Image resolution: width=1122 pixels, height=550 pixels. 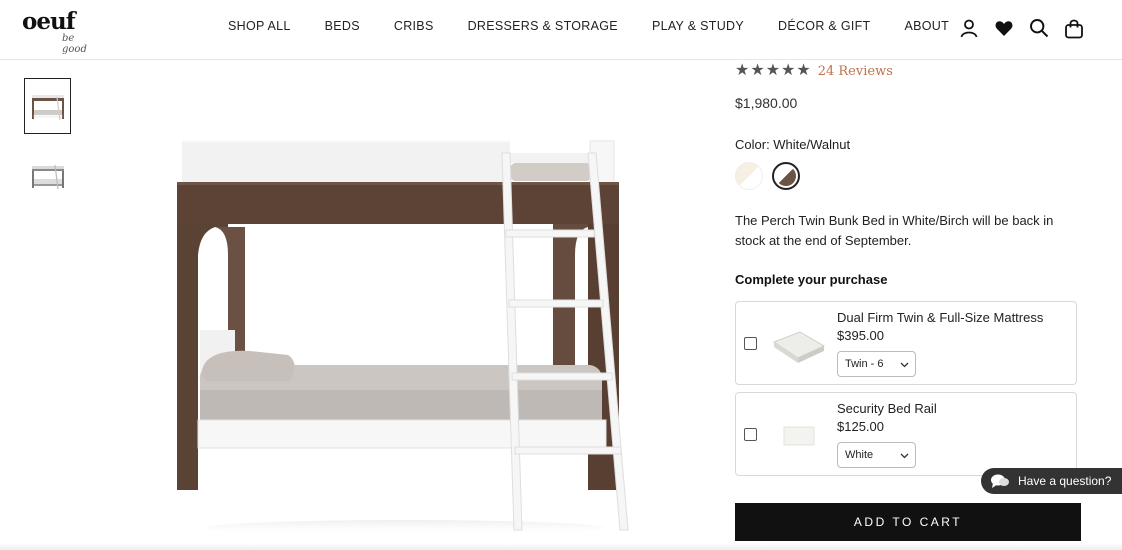 I want to click on reviews-link: 24 Reviews, so click(x=855, y=71).